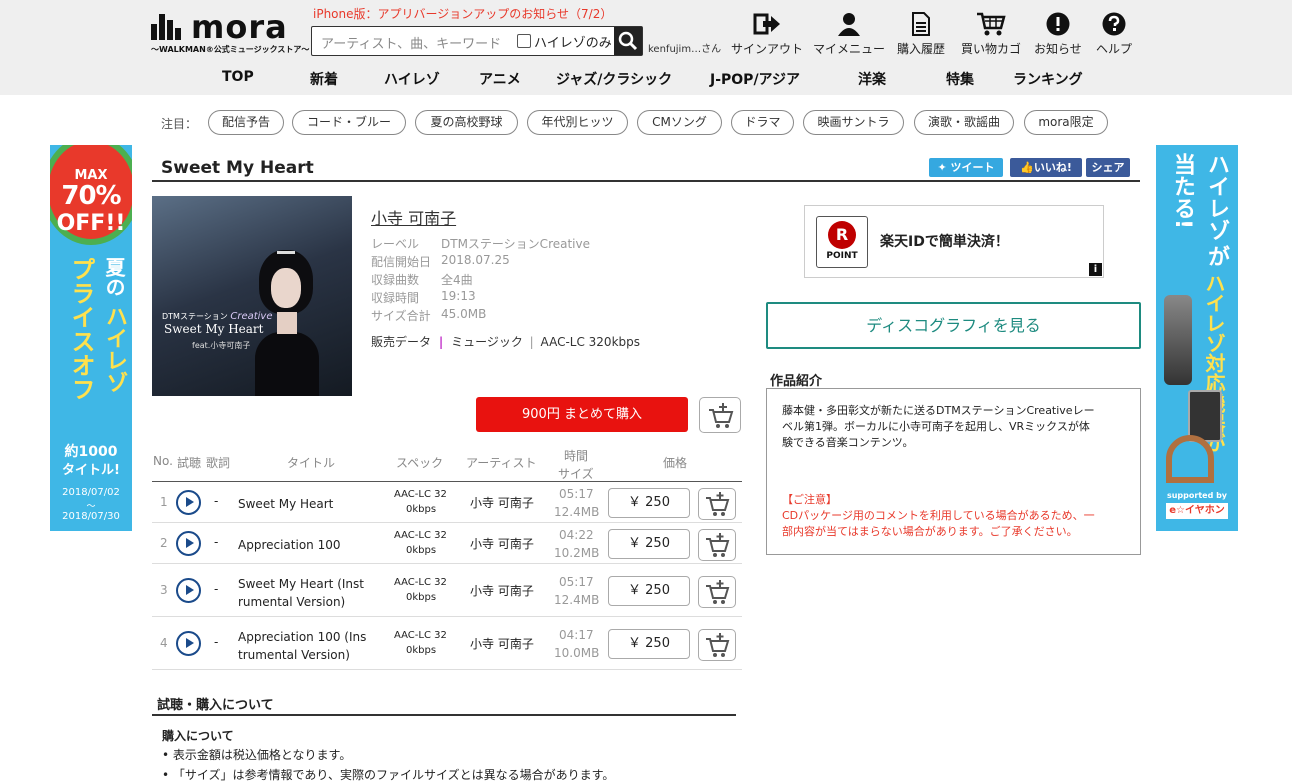  What do you see at coordinates (853, 122) in the screenshot?
I see `tag-pill: 映画サントラ` at bounding box center [853, 122].